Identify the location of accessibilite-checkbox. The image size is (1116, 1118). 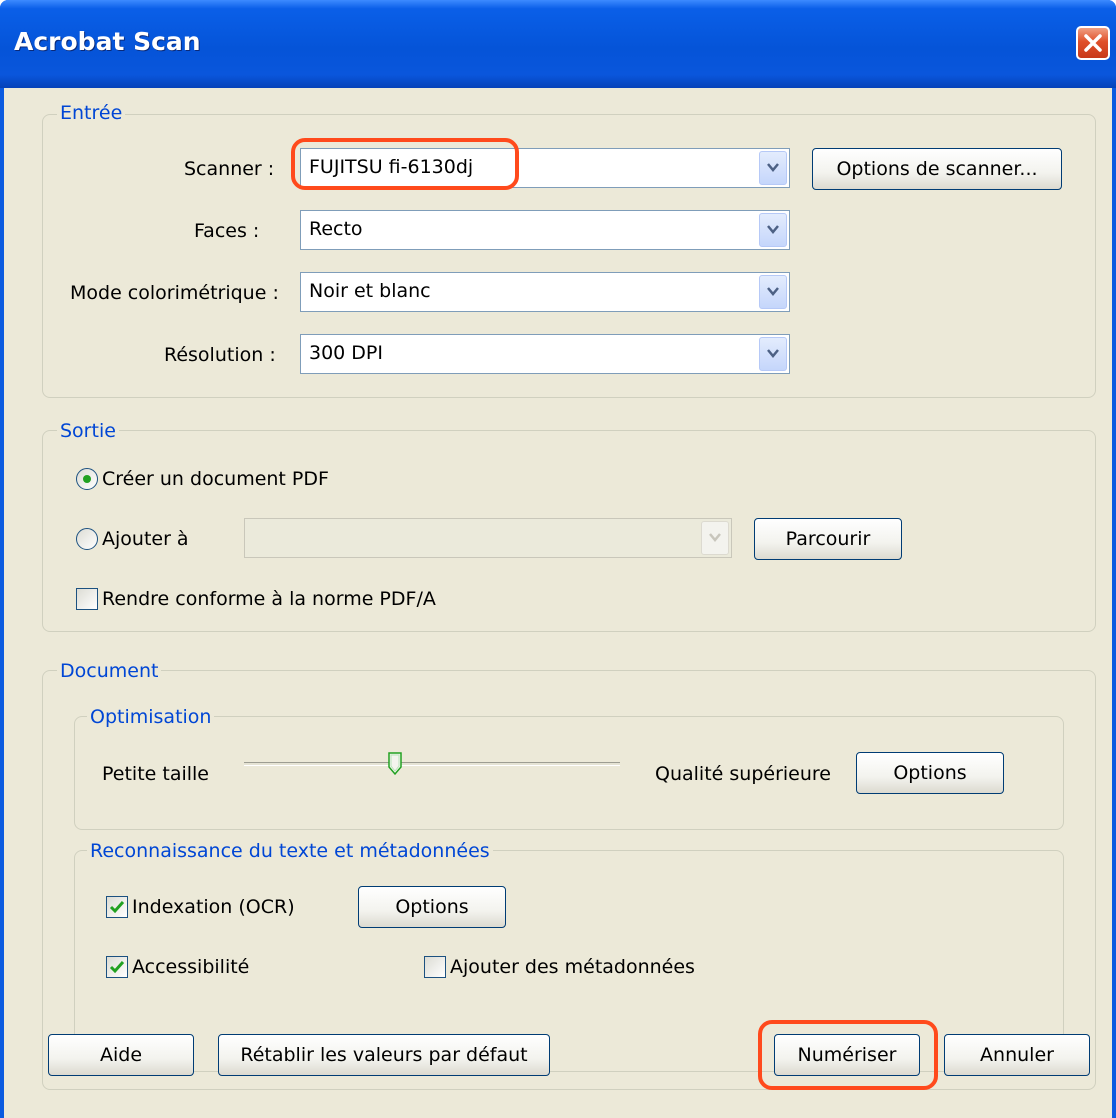
(117, 967).